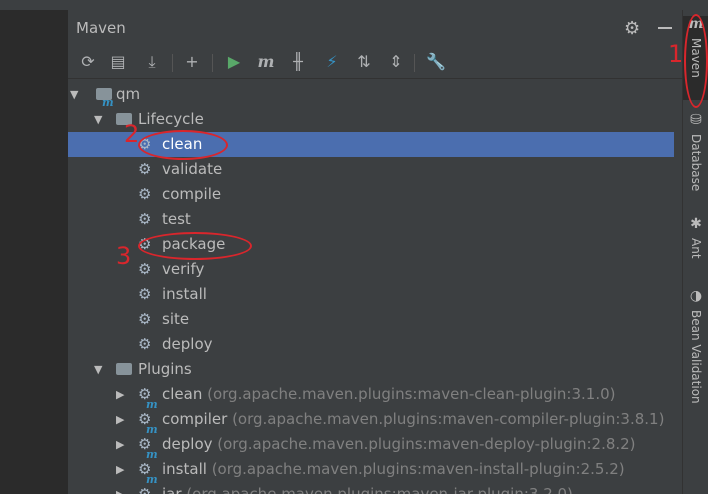 This screenshot has height=494, width=708. Describe the element at coordinates (375, 62) in the screenshot. I see `maven-toolbar: ⟳ ▤ ⤓ + ▶ m ╫ ⚡ ⇅ ⇕ 🔧` at that location.